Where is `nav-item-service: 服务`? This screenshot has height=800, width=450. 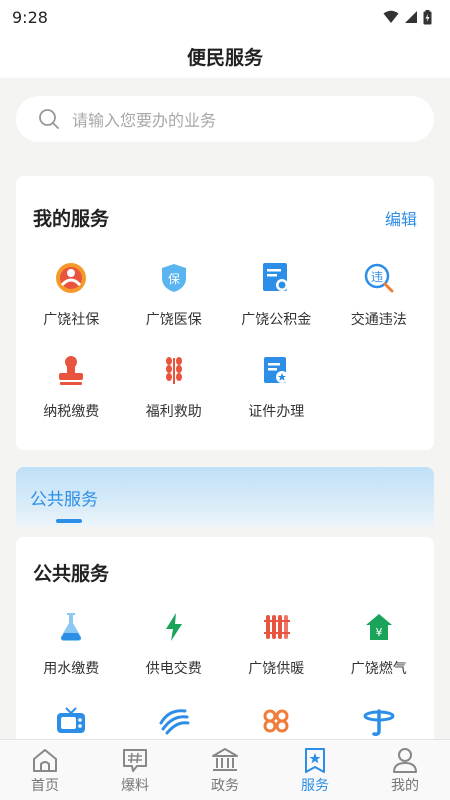
nav-item-service: 服务 is located at coordinates (315, 770).